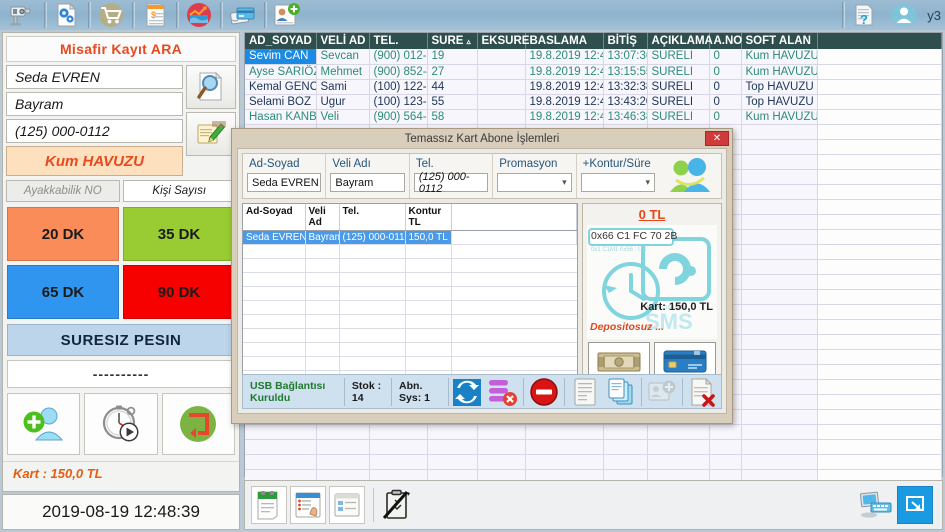 This screenshot has height=532, width=945. I want to click on delete-document-icon, so click(703, 391).